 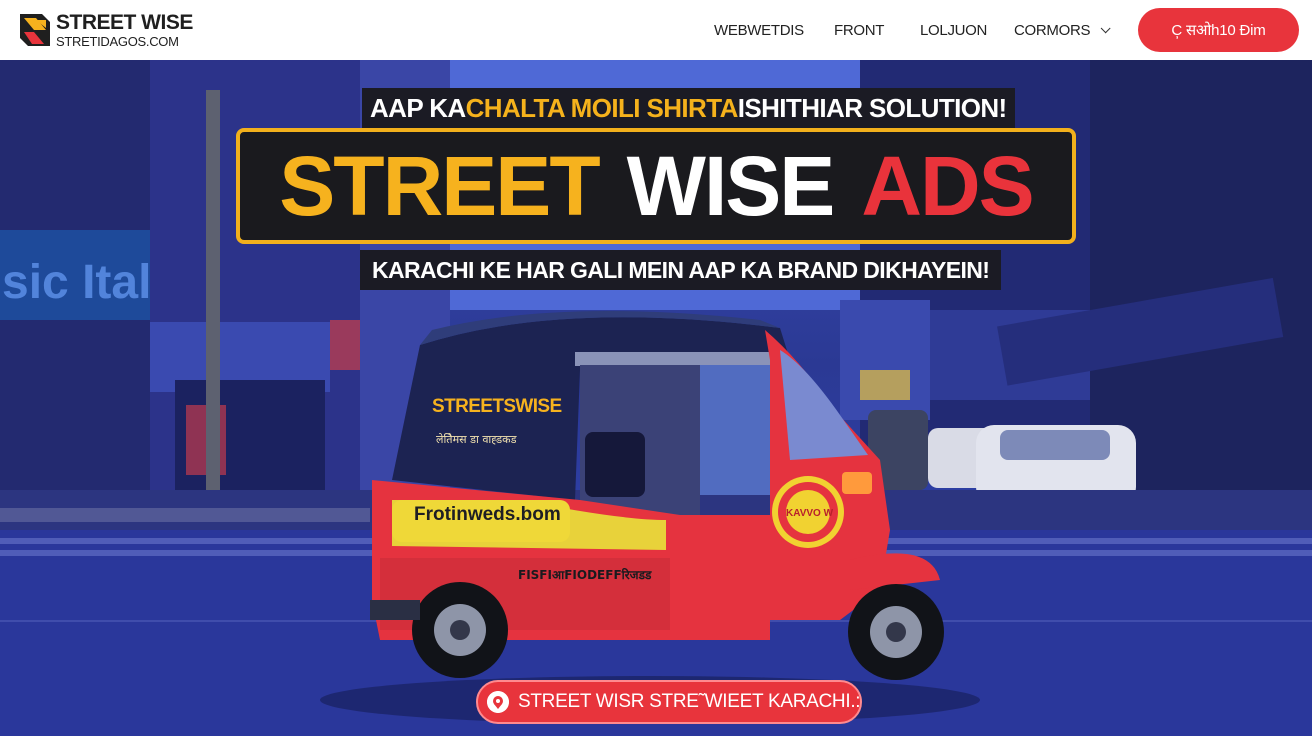 What do you see at coordinates (731, 185) in the screenshot?
I see `headline-word-wise: WISE` at bounding box center [731, 185].